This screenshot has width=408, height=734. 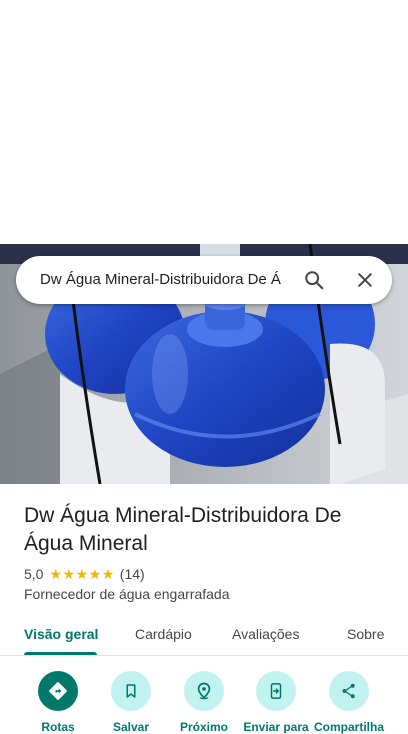 I want to click on rating-score: 5,0, so click(x=34, y=574).